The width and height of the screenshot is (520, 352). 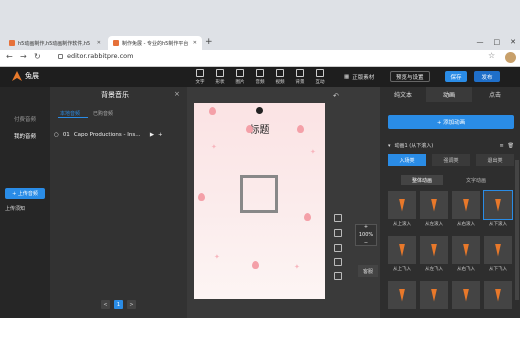 I want to click on play-icon: ▶, so click(x=152, y=135).